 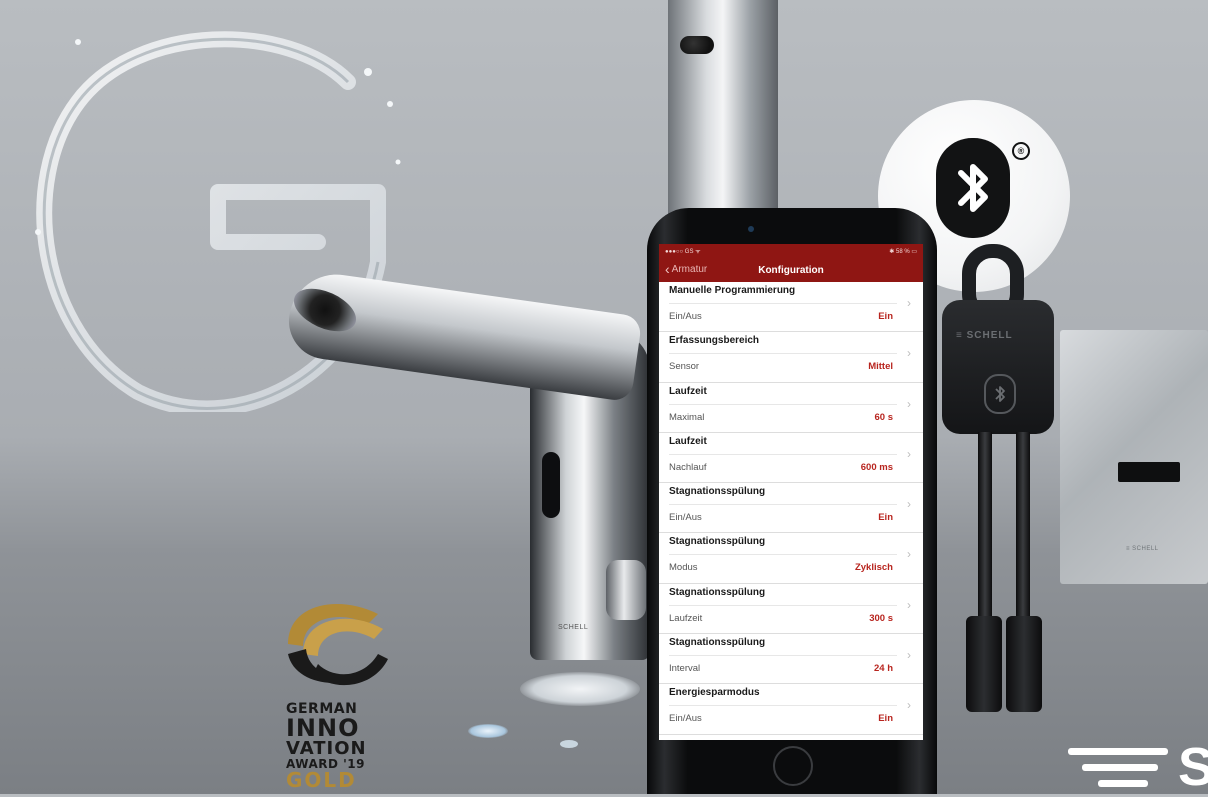 What do you see at coordinates (791, 709) in the screenshot?
I see `list-item: Energiesparmodus Ein/Aus Ein ›` at bounding box center [791, 709].